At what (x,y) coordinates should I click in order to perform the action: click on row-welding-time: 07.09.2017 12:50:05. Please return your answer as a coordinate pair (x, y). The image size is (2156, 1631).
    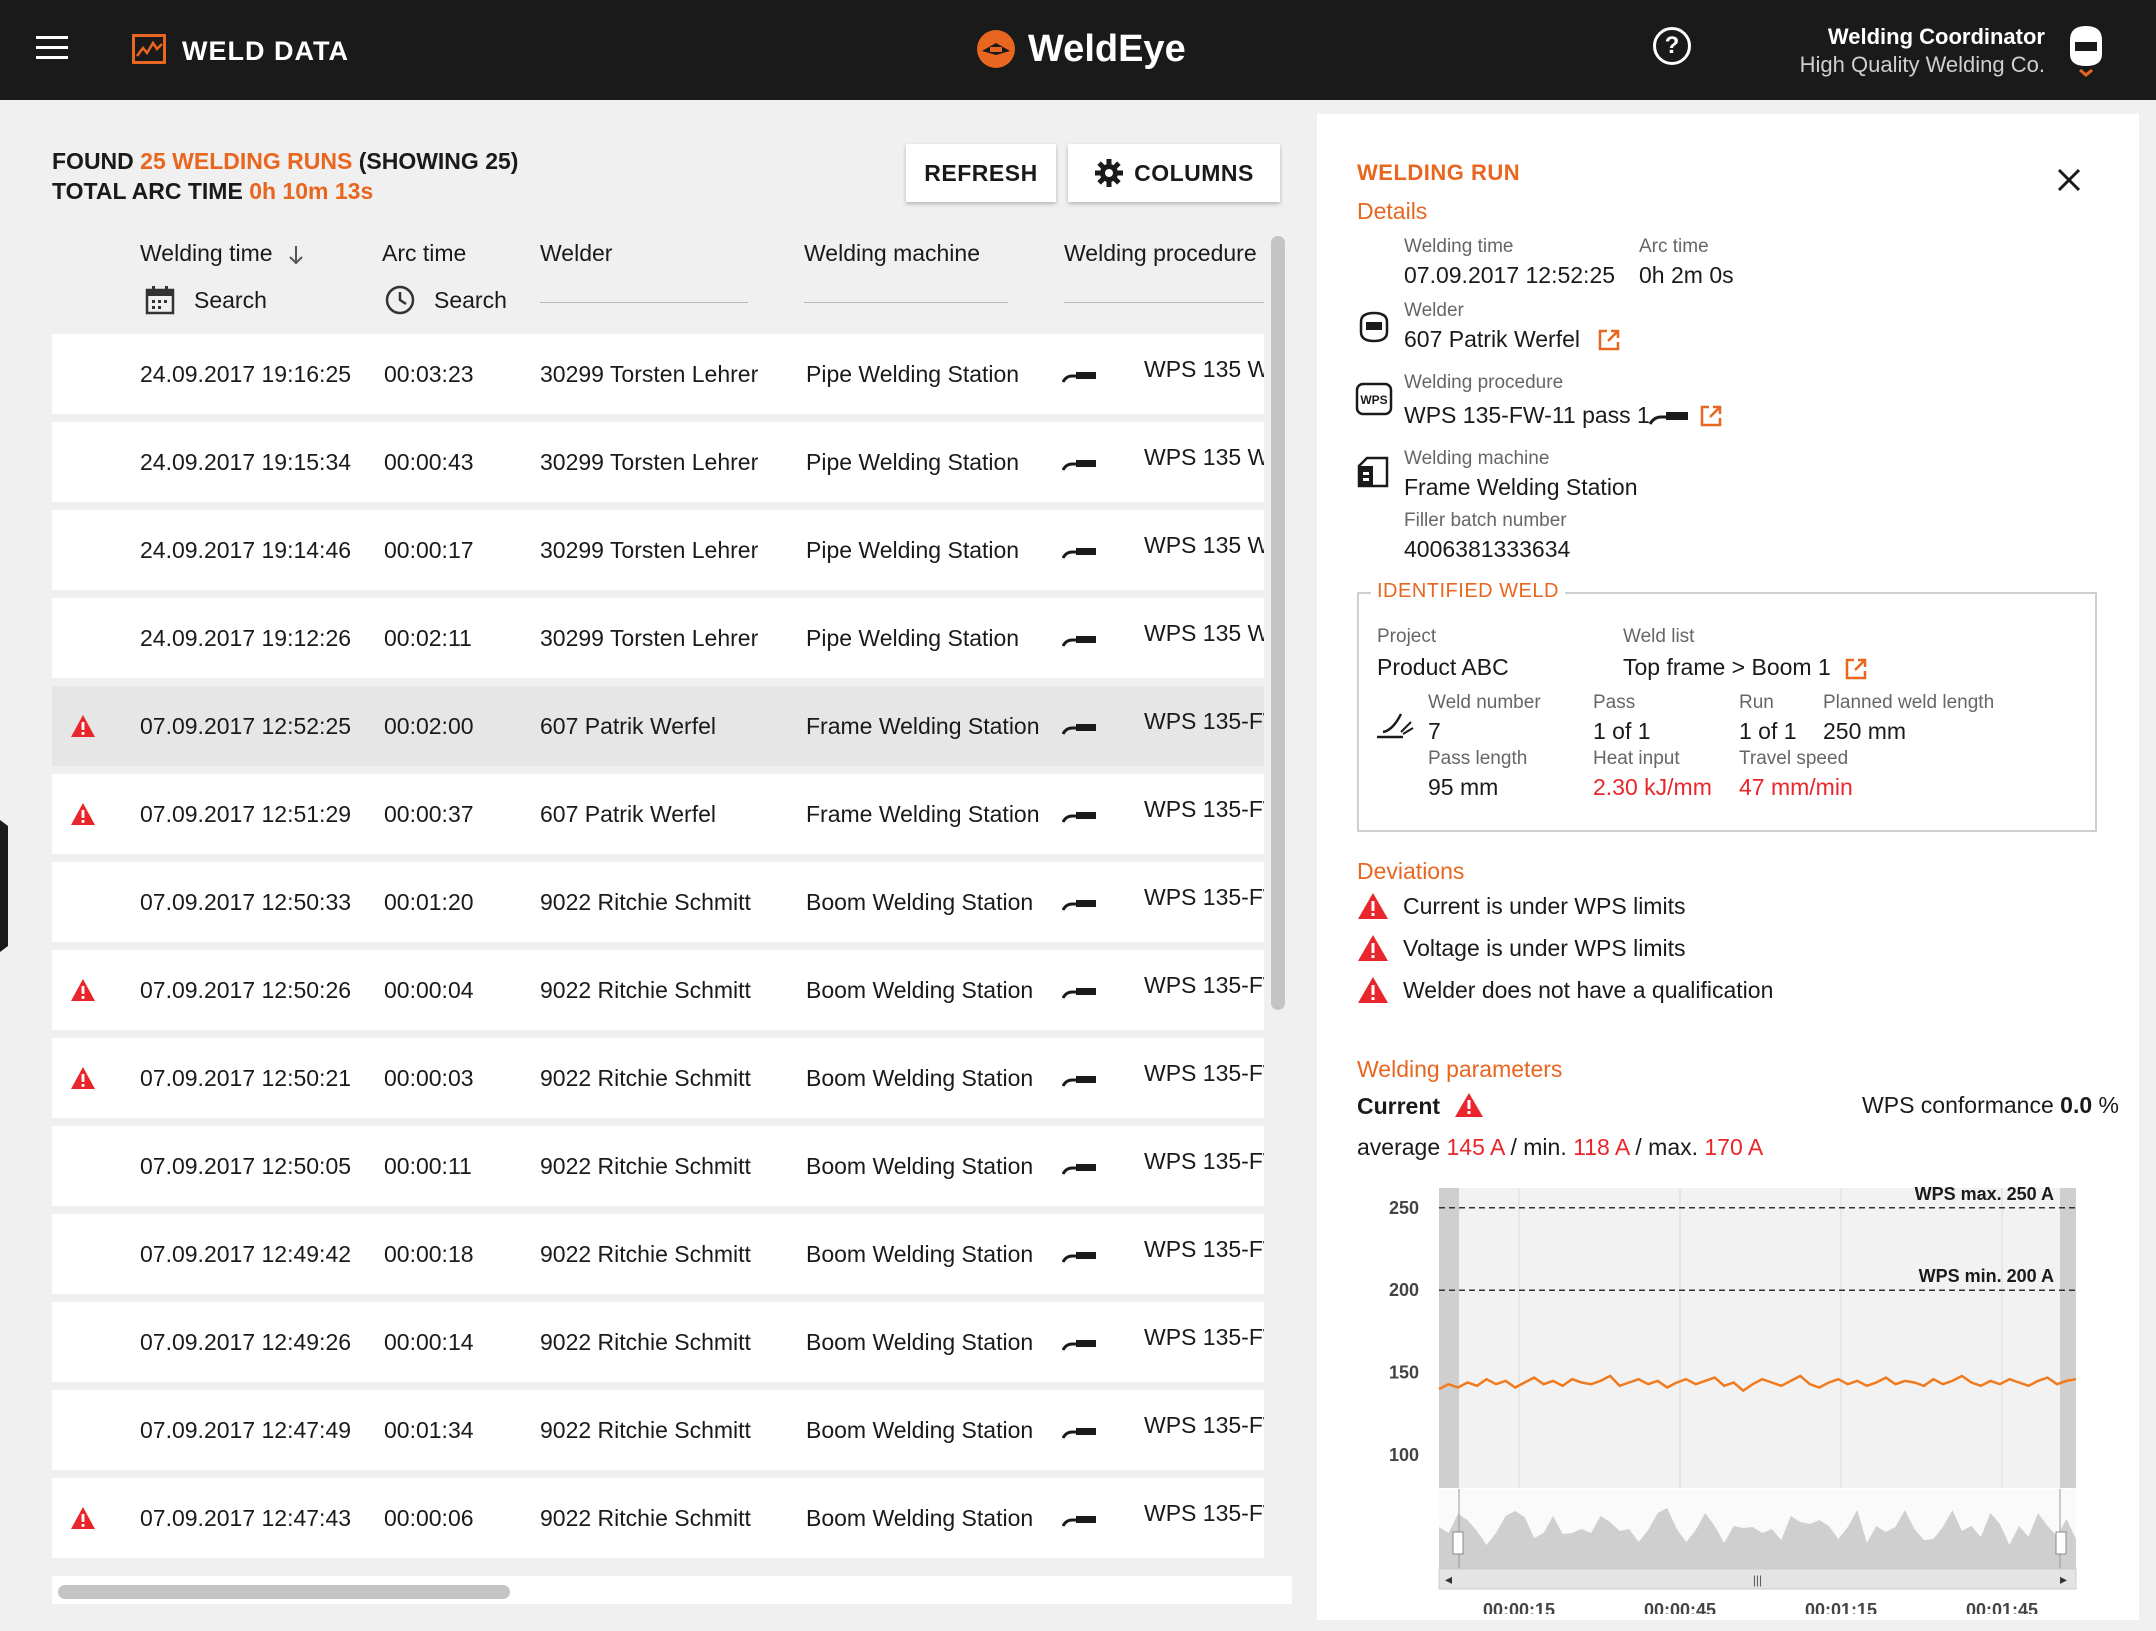
    Looking at the image, I should click on (246, 1166).